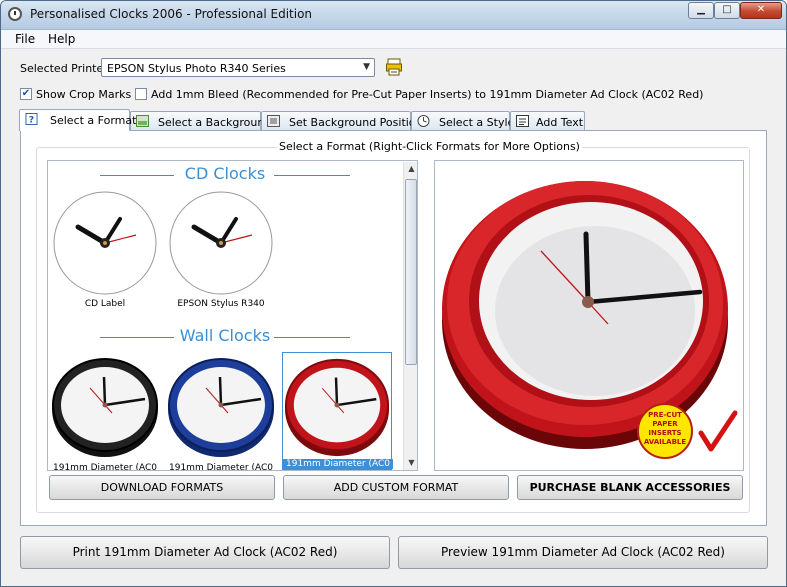 The image size is (787, 587). Describe the element at coordinates (423, 121) in the screenshot. I see `style-icon` at that location.